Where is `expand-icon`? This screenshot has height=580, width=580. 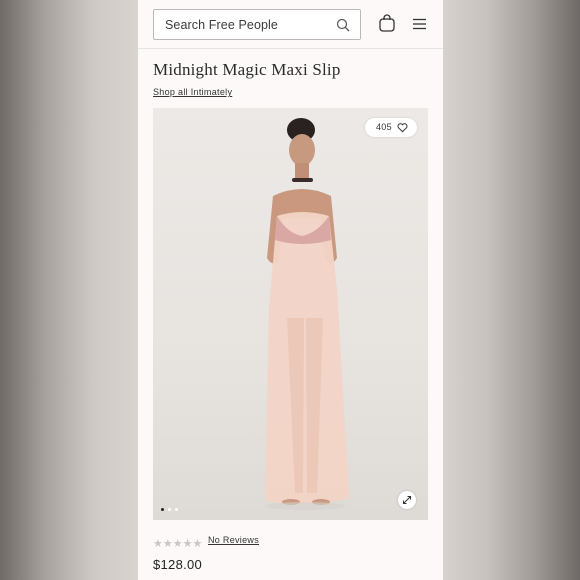 expand-icon is located at coordinates (407, 500).